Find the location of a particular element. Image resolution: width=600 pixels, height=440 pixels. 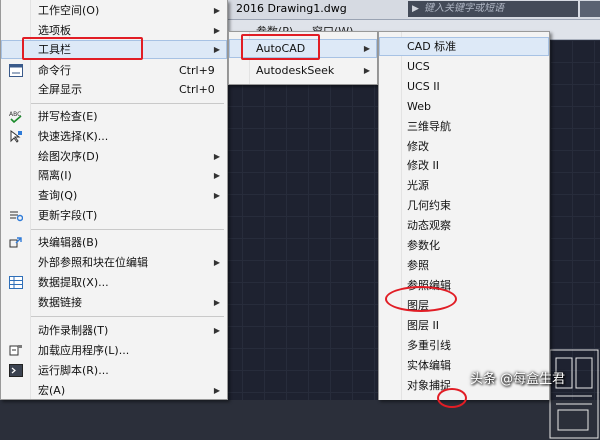

update-field-icon is located at coordinates (16, 216).